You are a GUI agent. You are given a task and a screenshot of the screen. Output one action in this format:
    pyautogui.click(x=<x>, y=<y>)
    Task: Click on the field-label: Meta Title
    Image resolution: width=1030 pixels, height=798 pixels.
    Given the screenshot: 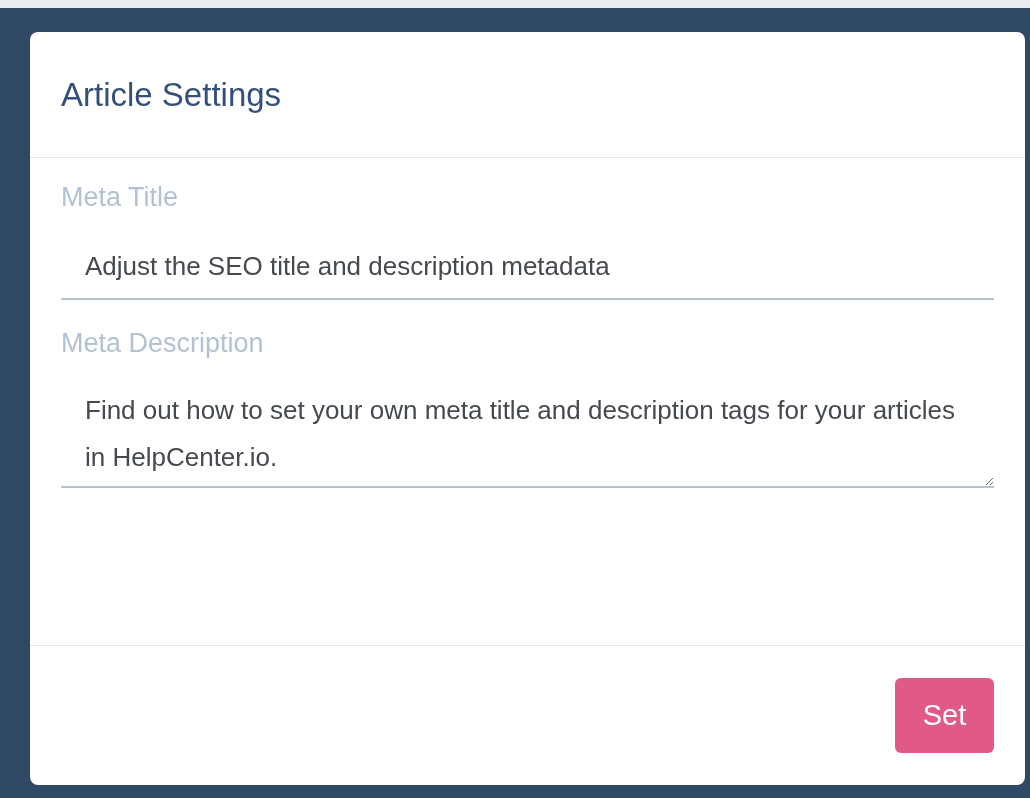 What is the action you would take?
    pyautogui.click(x=120, y=197)
    